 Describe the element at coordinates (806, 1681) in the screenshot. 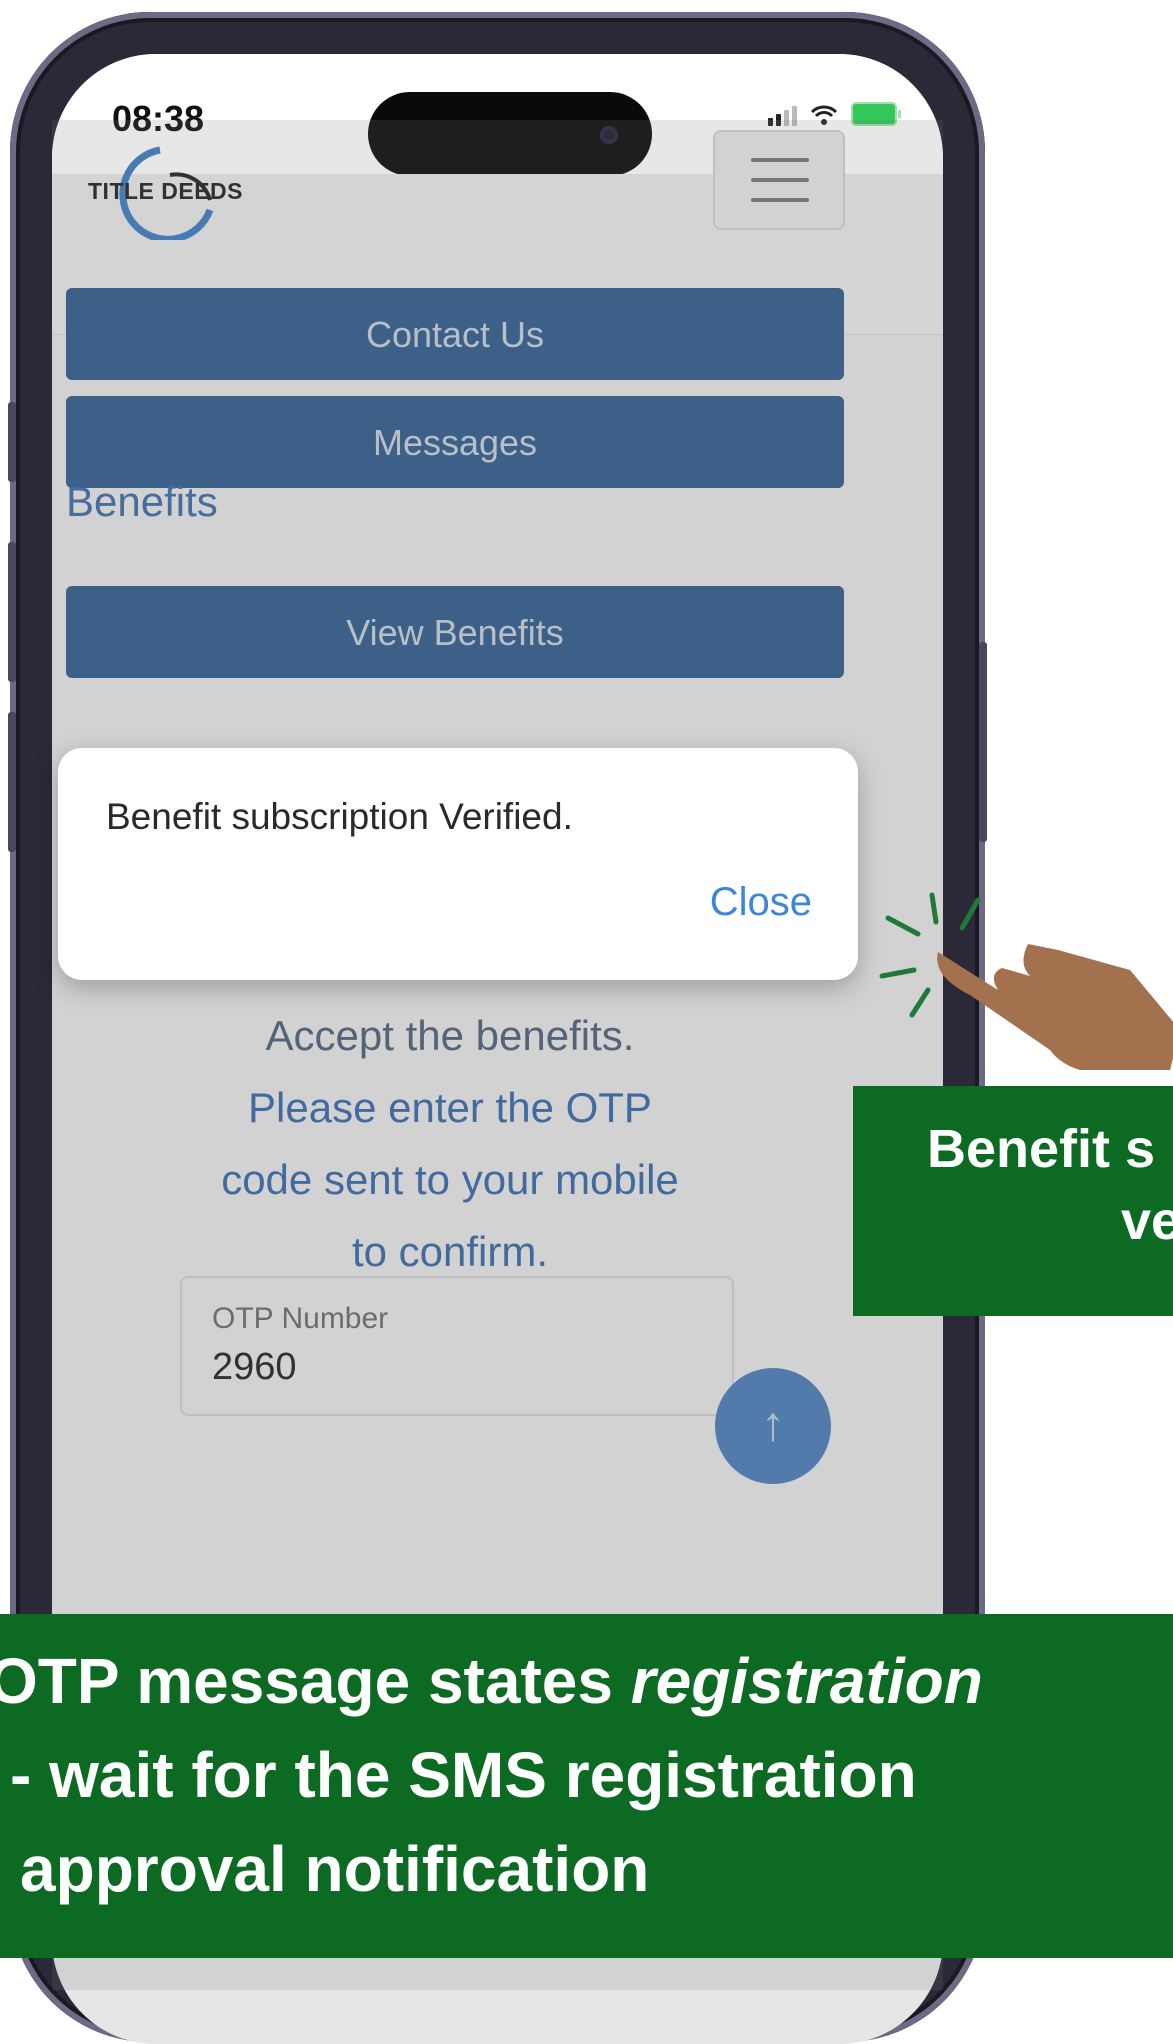

I see `annotation-bottom-italic: registration` at that location.